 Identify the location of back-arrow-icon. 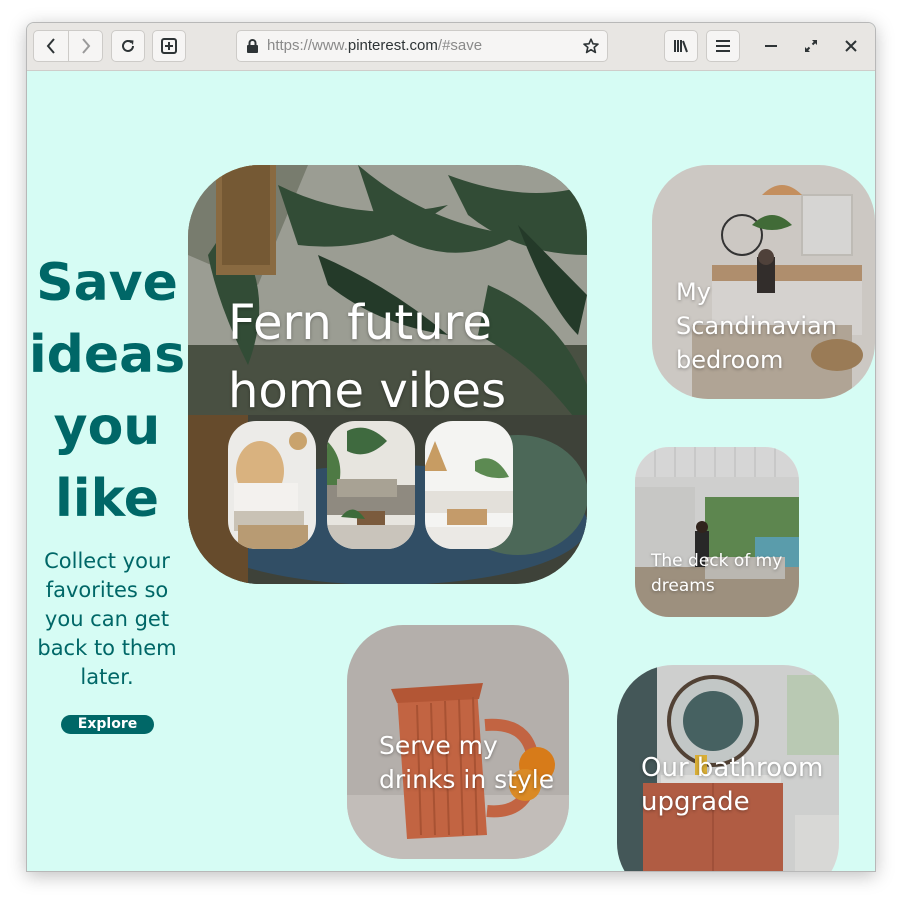
(50, 46).